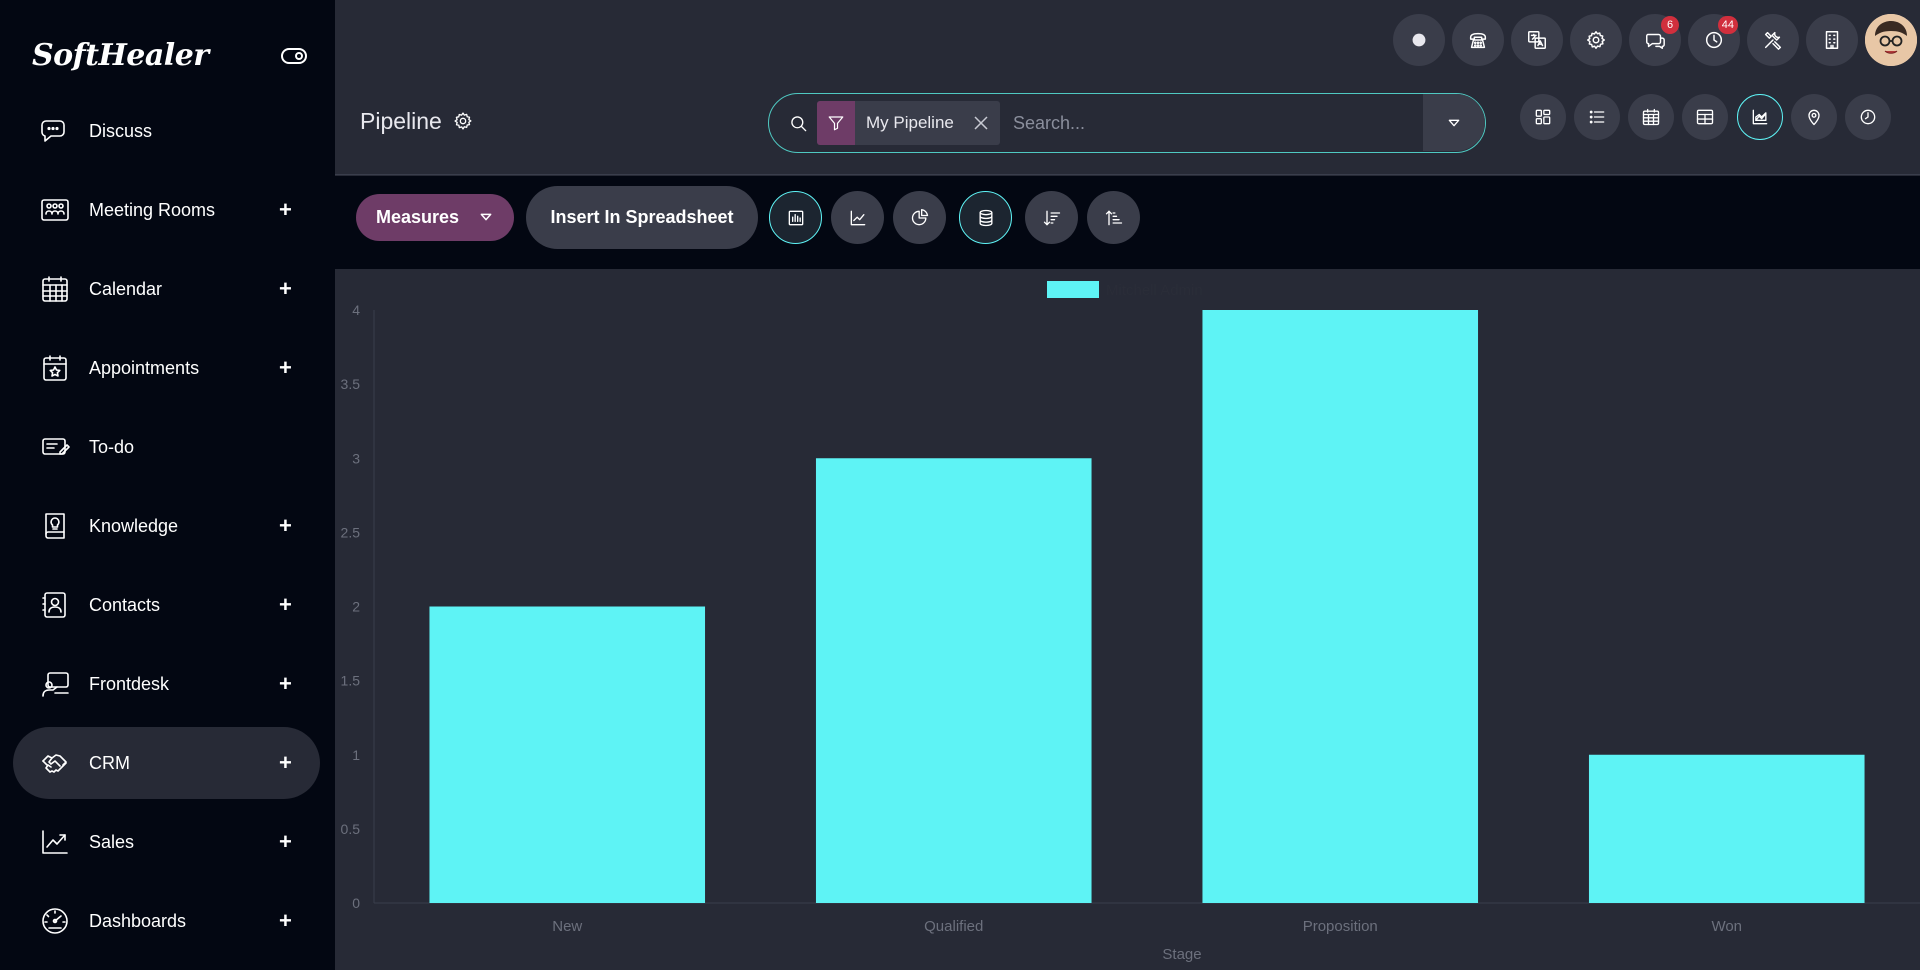 Image resolution: width=1920 pixels, height=970 pixels. What do you see at coordinates (908, 123) in the screenshot?
I see `search-facet: My Pipeline` at bounding box center [908, 123].